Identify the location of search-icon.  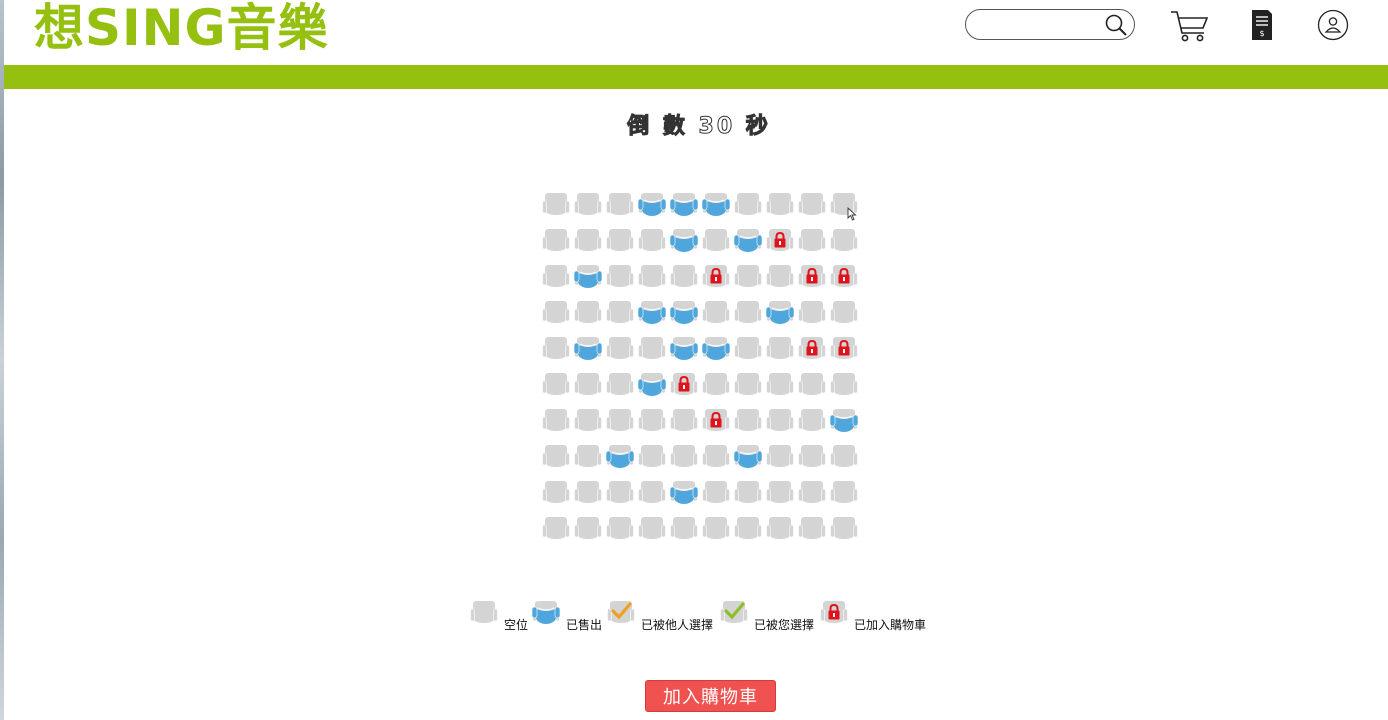
(1116, 25).